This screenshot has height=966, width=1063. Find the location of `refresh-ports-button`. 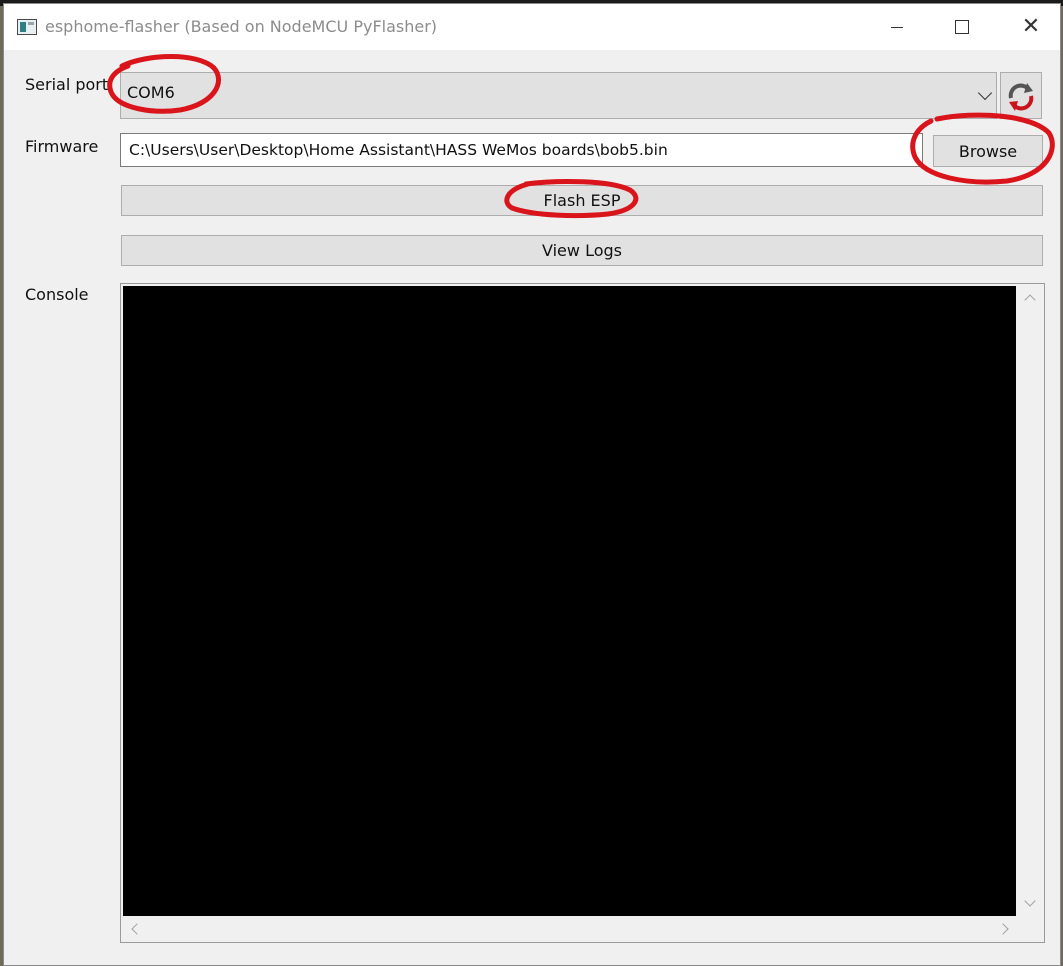

refresh-ports-button is located at coordinates (1021, 95).